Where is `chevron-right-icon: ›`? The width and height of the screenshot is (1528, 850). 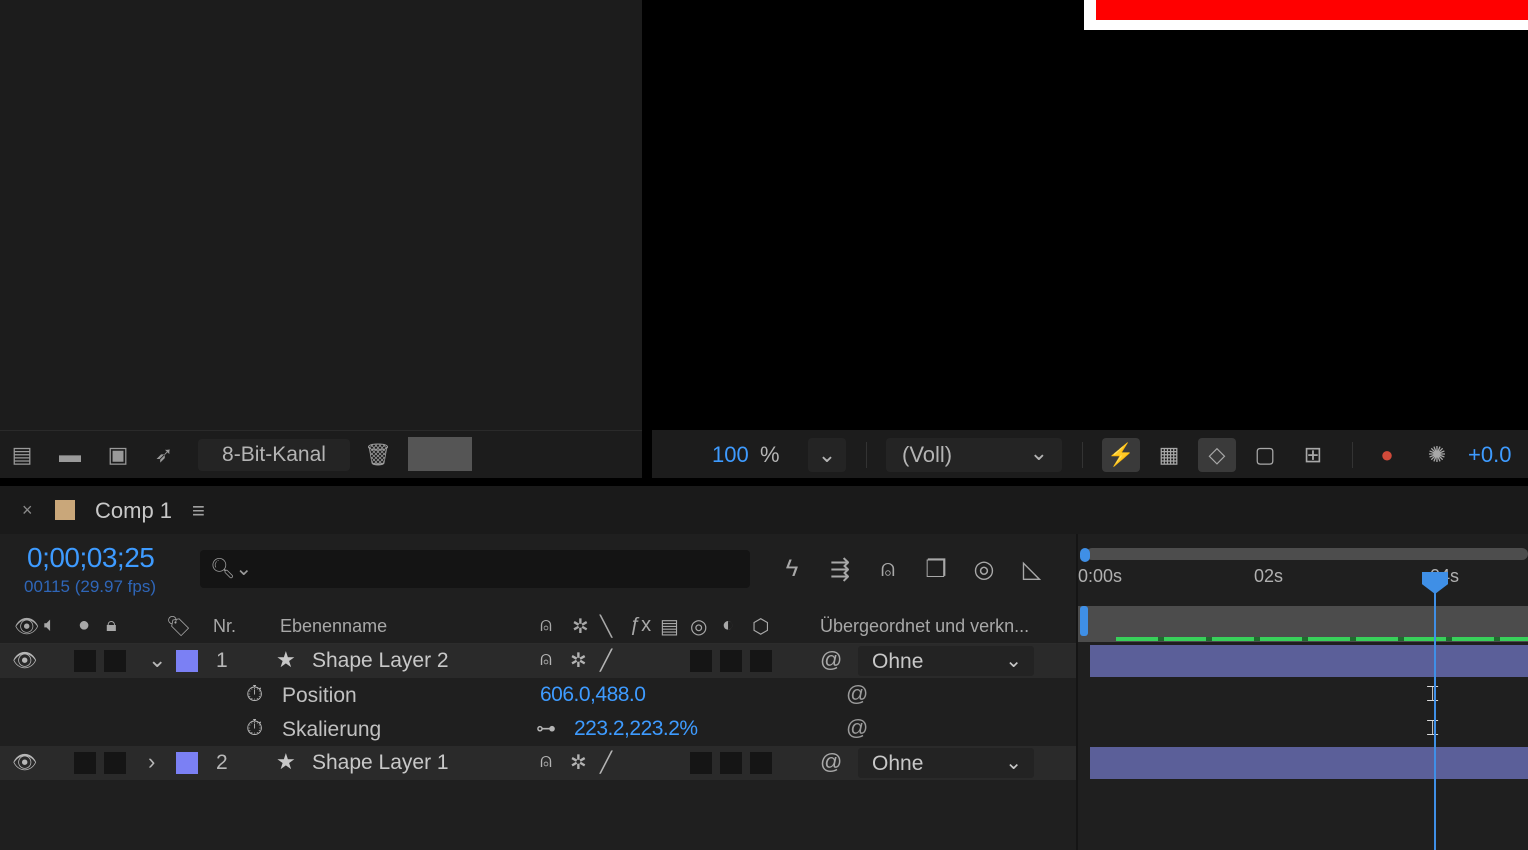 chevron-right-icon: › is located at coordinates (151, 762).